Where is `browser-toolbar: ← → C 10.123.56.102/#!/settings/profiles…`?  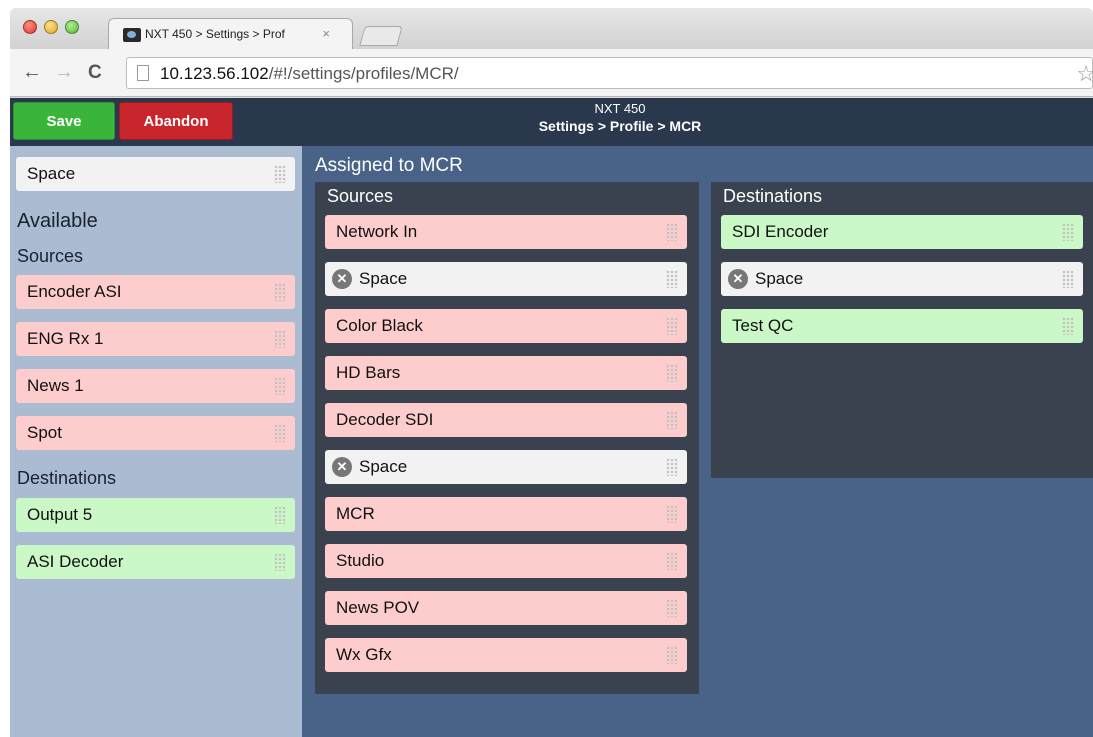 browser-toolbar: ← → C 10.123.56.102/#!/settings/profiles… is located at coordinates (551, 73).